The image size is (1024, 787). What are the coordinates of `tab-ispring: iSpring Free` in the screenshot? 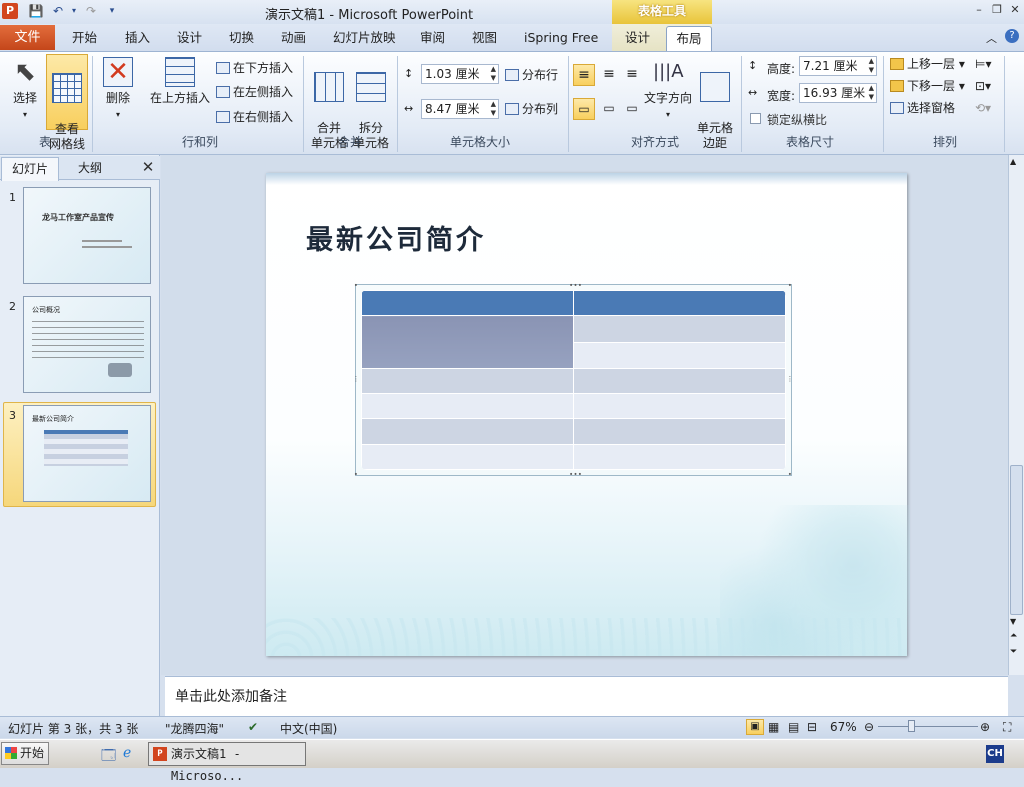 It's located at (561, 39).